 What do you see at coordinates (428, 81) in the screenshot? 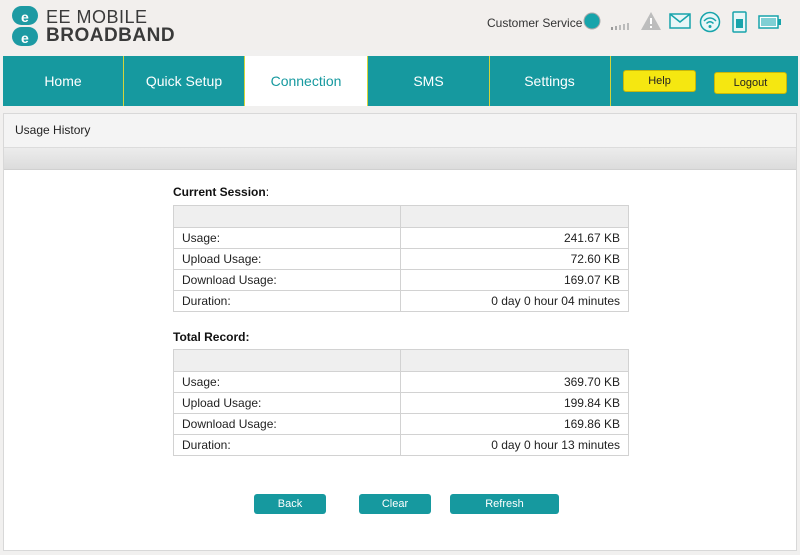
I see `tab-sms: SMS` at bounding box center [428, 81].